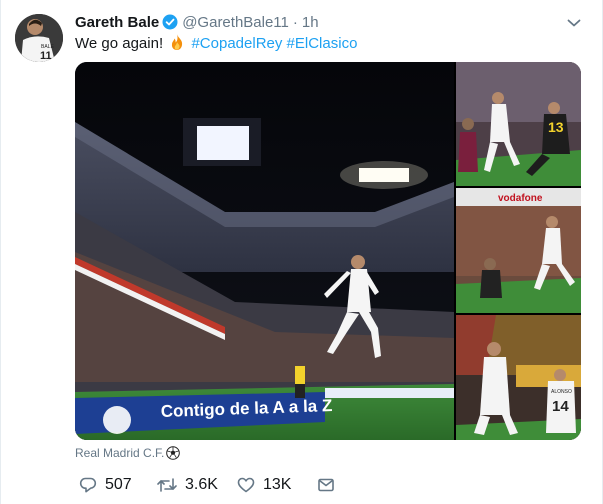 Image resolution: width=603 pixels, height=504 pixels. I want to click on media-photo-side-2: vodafone, so click(518, 250).